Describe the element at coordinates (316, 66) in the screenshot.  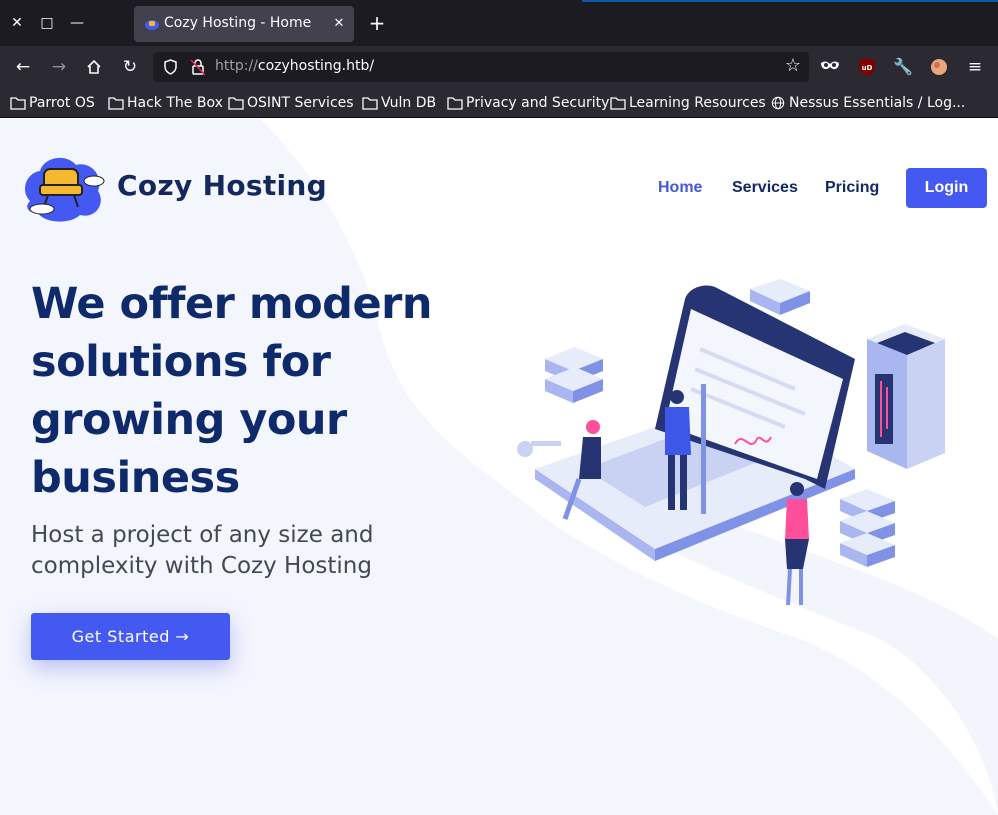
I see `url-host: cozyhosting.htb/` at that location.